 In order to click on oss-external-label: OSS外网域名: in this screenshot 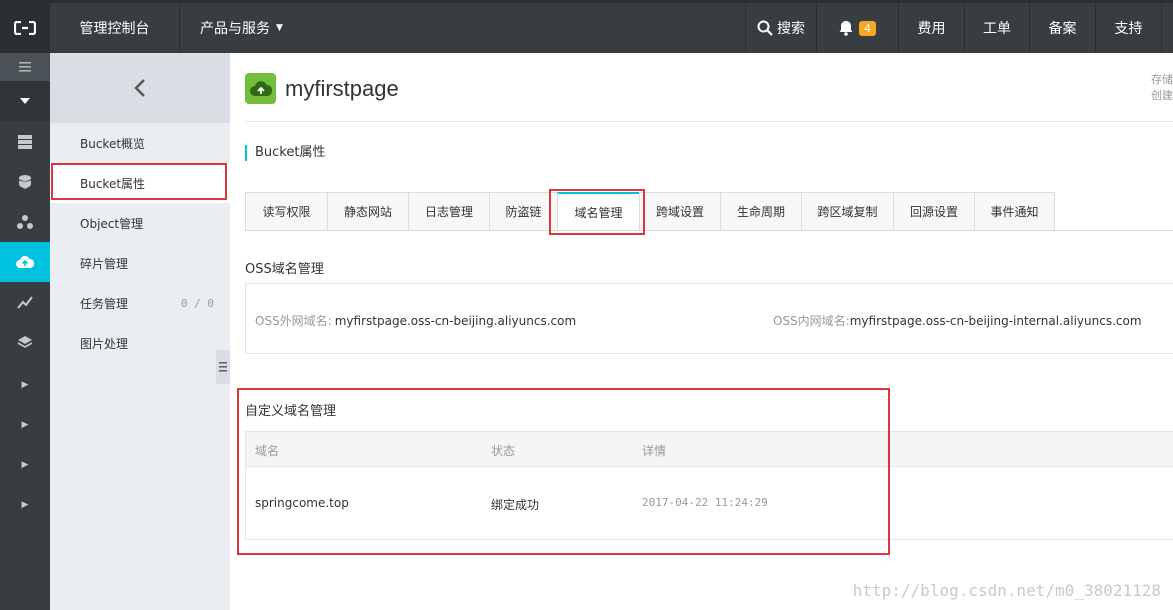, I will do `click(293, 321)`.